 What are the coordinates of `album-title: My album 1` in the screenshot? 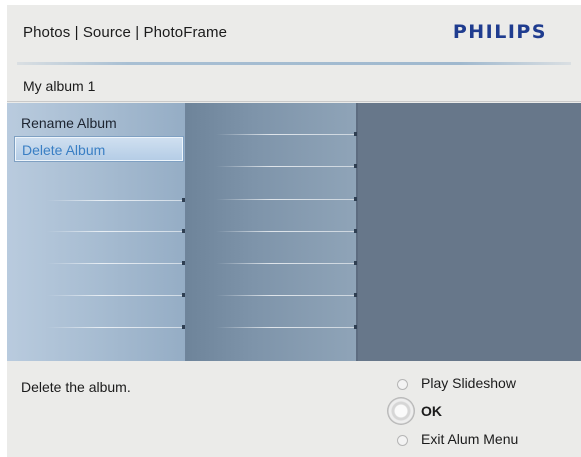 It's located at (59, 86).